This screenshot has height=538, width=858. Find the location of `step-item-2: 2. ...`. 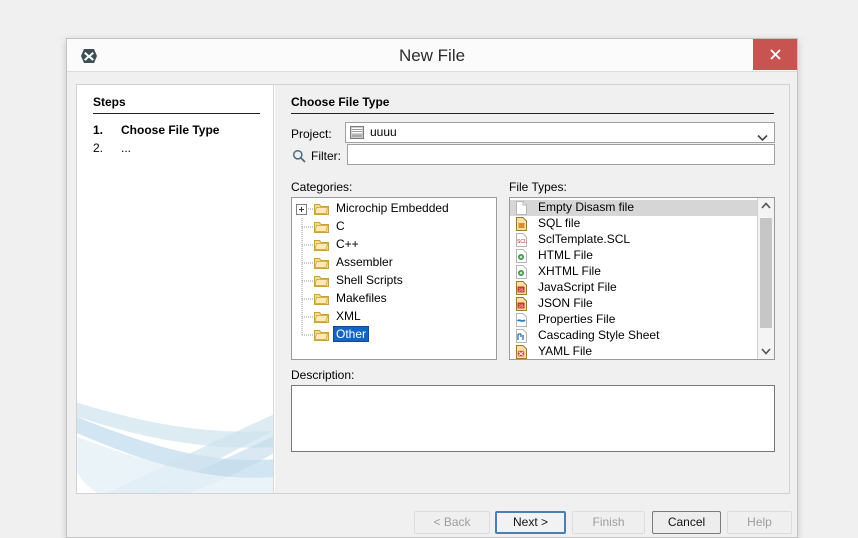

step-item-2: 2. ... is located at coordinates (180, 150).